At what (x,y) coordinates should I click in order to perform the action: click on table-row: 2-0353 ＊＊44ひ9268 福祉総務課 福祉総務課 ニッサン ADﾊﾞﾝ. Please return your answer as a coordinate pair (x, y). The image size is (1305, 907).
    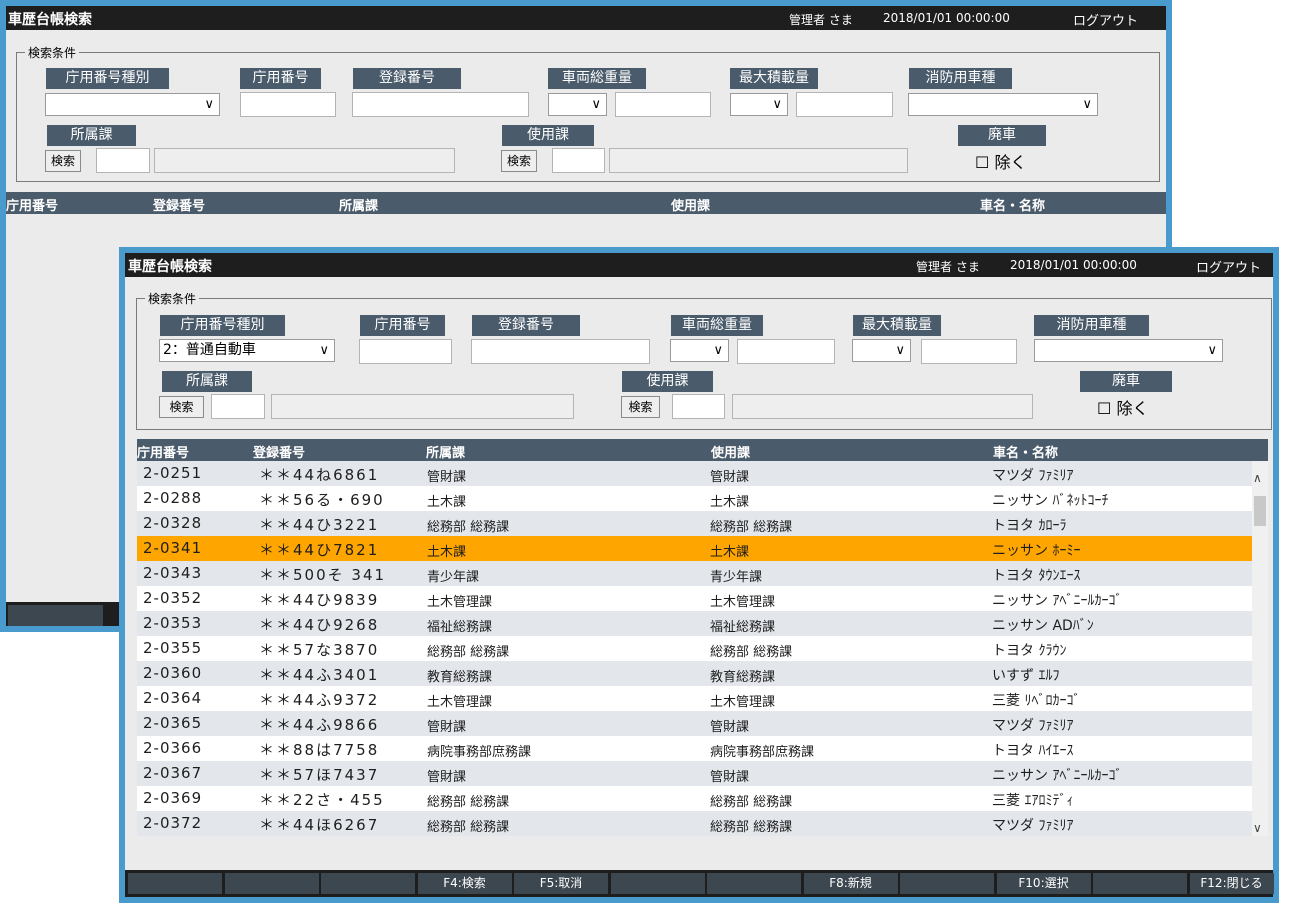
    Looking at the image, I should click on (694, 623).